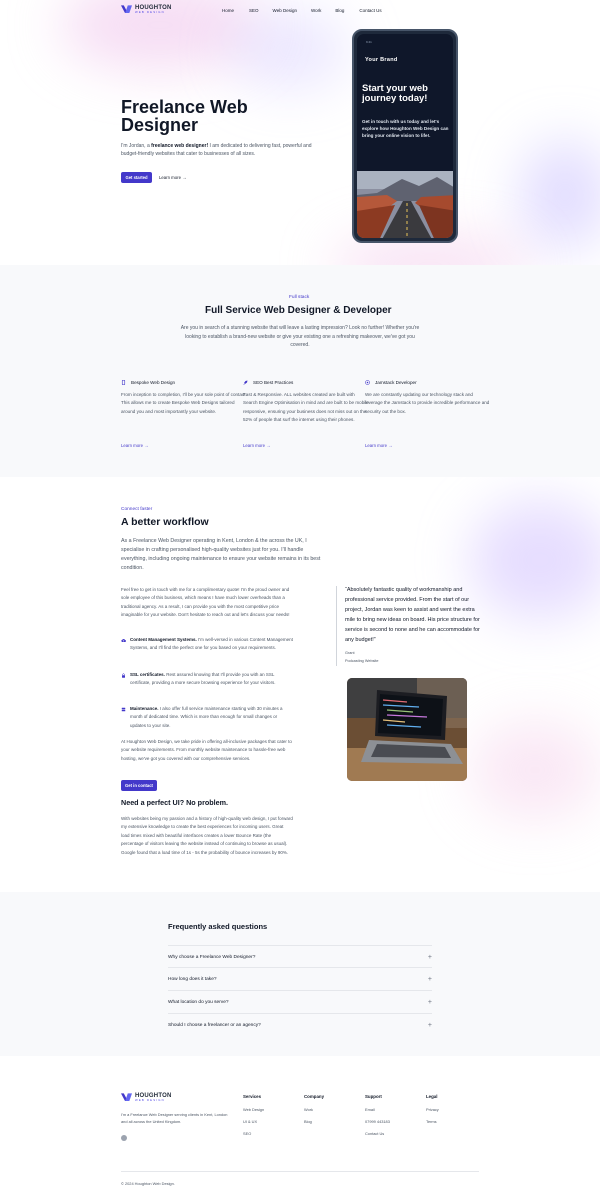 The width and height of the screenshot is (600, 1196). Describe the element at coordinates (370, 10) in the screenshot. I see `nav-contact-us: Contact Us` at that location.